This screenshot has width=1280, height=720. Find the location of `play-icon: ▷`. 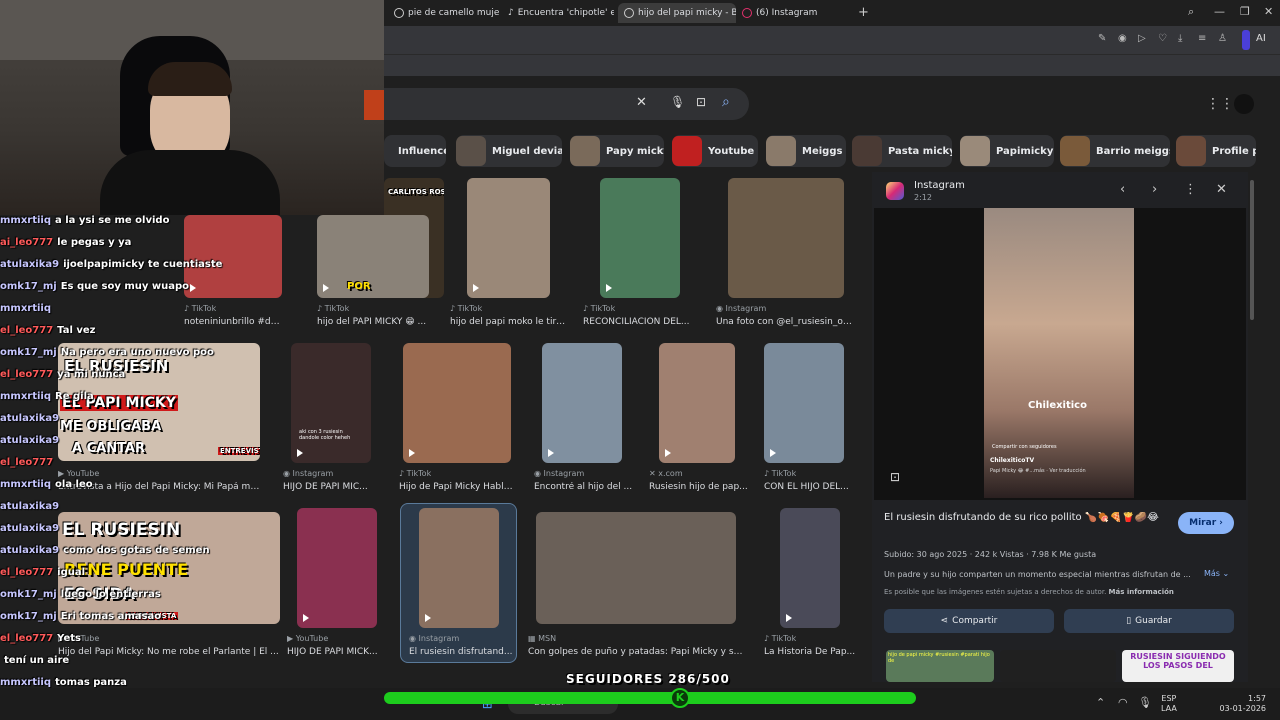

play-icon: ▷ is located at coordinates (1142, 38).